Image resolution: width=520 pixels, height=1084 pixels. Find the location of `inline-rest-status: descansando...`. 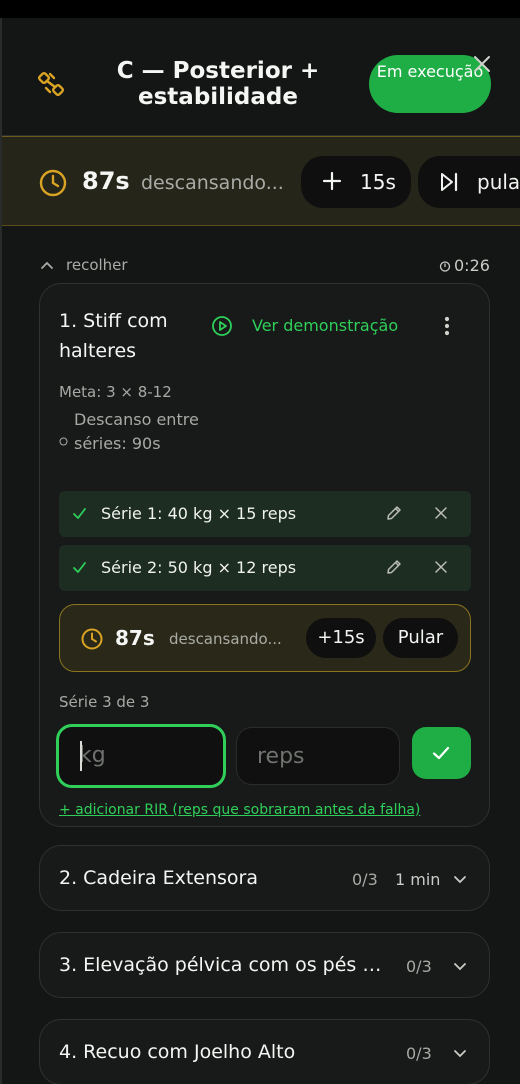

inline-rest-status: descansando... is located at coordinates (225, 639).